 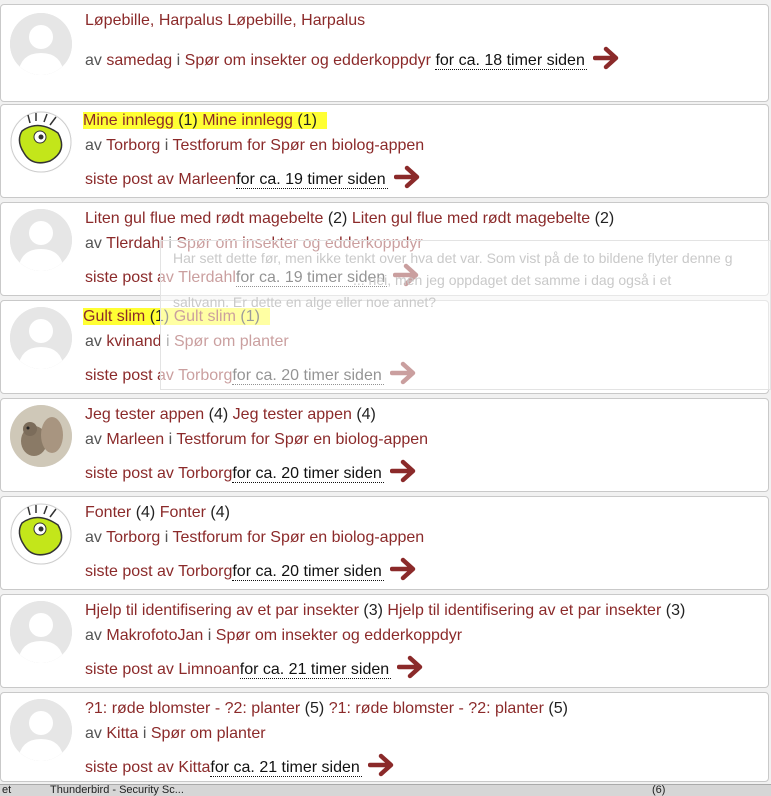 I want to click on last-poster-link: Marleen, so click(x=207, y=179).